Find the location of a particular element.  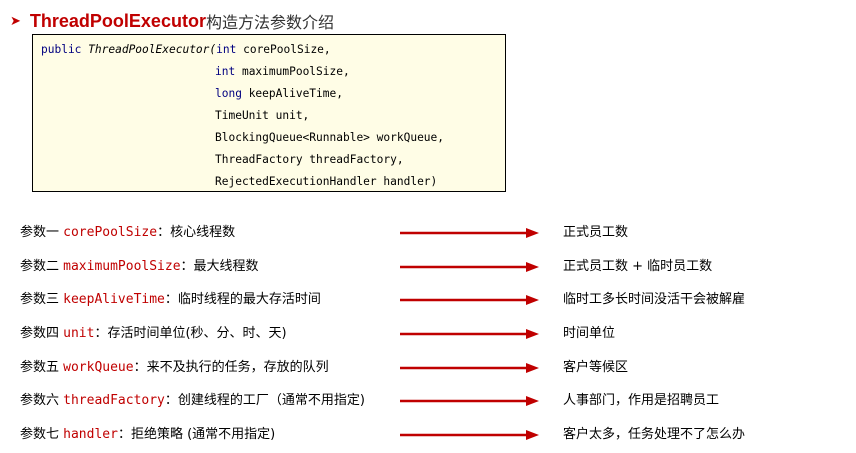

param-desc: ：临时线程的最大存活时间 is located at coordinates (242, 299).